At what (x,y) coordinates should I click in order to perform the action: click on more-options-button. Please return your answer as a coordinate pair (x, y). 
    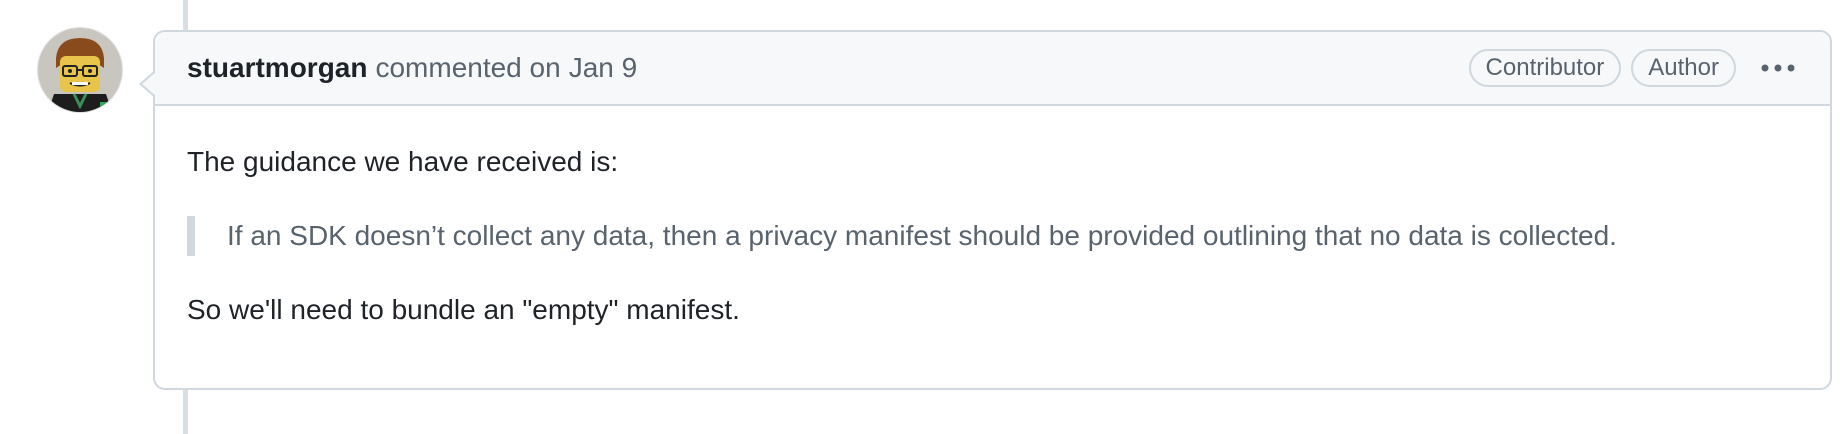
    Looking at the image, I should click on (1778, 68).